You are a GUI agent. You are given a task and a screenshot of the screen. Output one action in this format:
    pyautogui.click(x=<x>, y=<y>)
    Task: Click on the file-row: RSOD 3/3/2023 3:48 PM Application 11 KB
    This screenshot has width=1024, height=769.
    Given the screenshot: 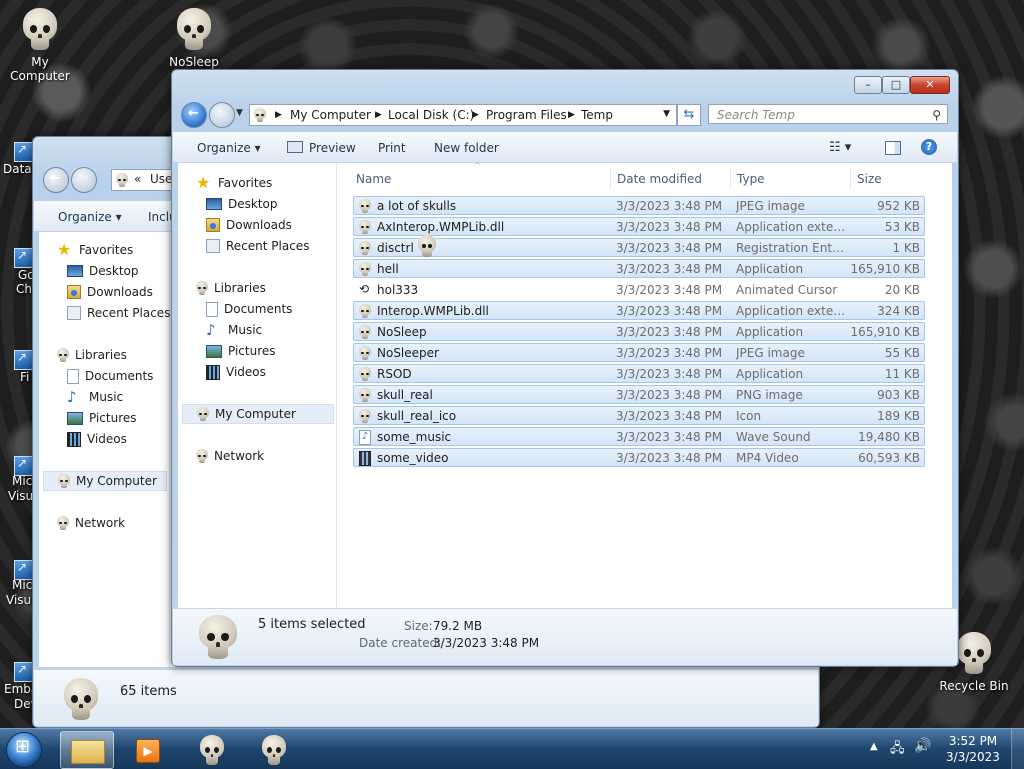 What is the action you would take?
    pyautogui.click(x=639, y=373)
    